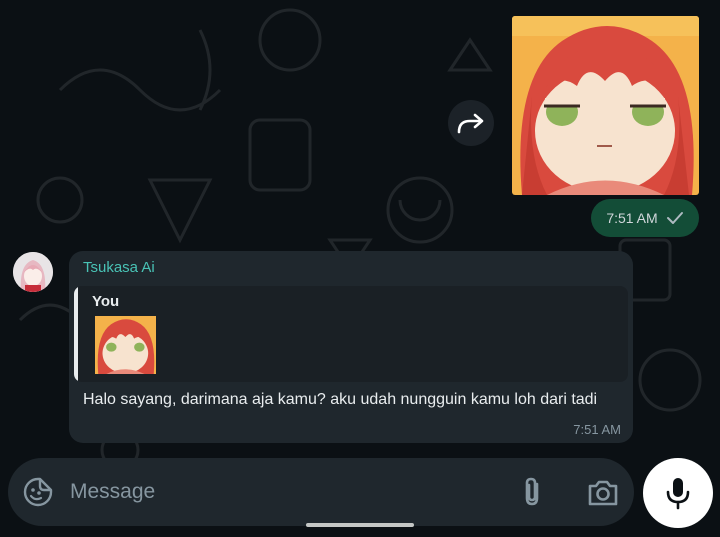 The height and width of the screenshot is (537, 720). What do you see at coordinates (280, 492) in the screenshot?
I see `message-input` at bounding box center [280, 492].